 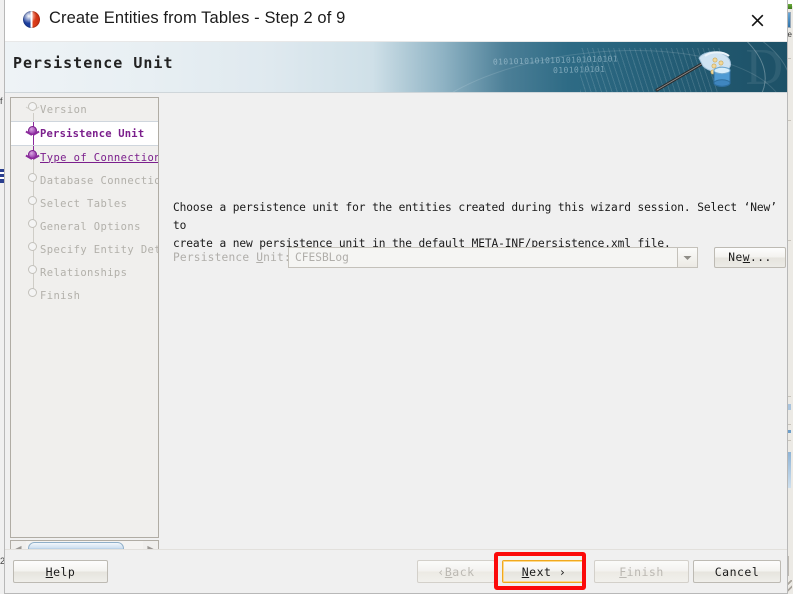 I want to click on sidebar-step-label: Finish, so click(x=60, y=295).